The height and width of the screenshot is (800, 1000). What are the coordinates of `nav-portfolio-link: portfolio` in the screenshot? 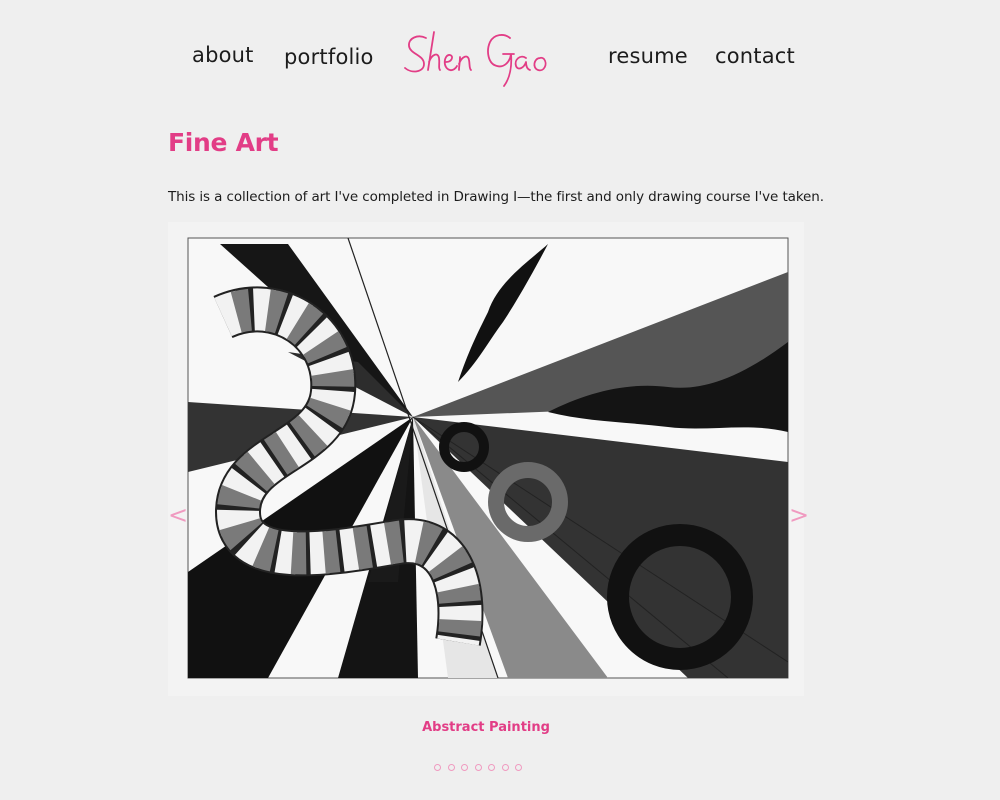 It's located at (329, 57).